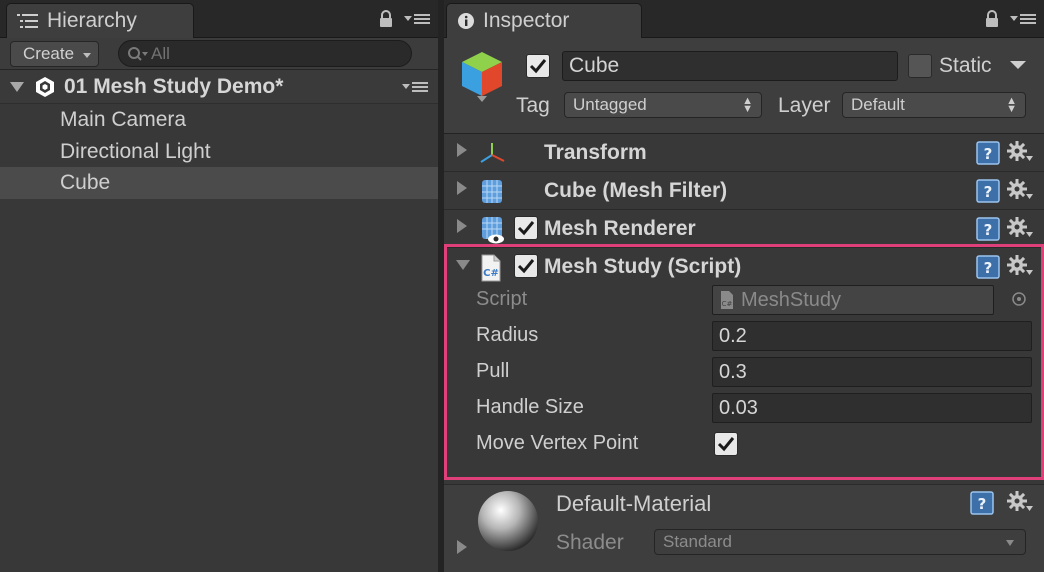 Image resolution: width=1044 pixels, height=572 pixels. I want to click on object-name-value: Cube, so click(594, 65).